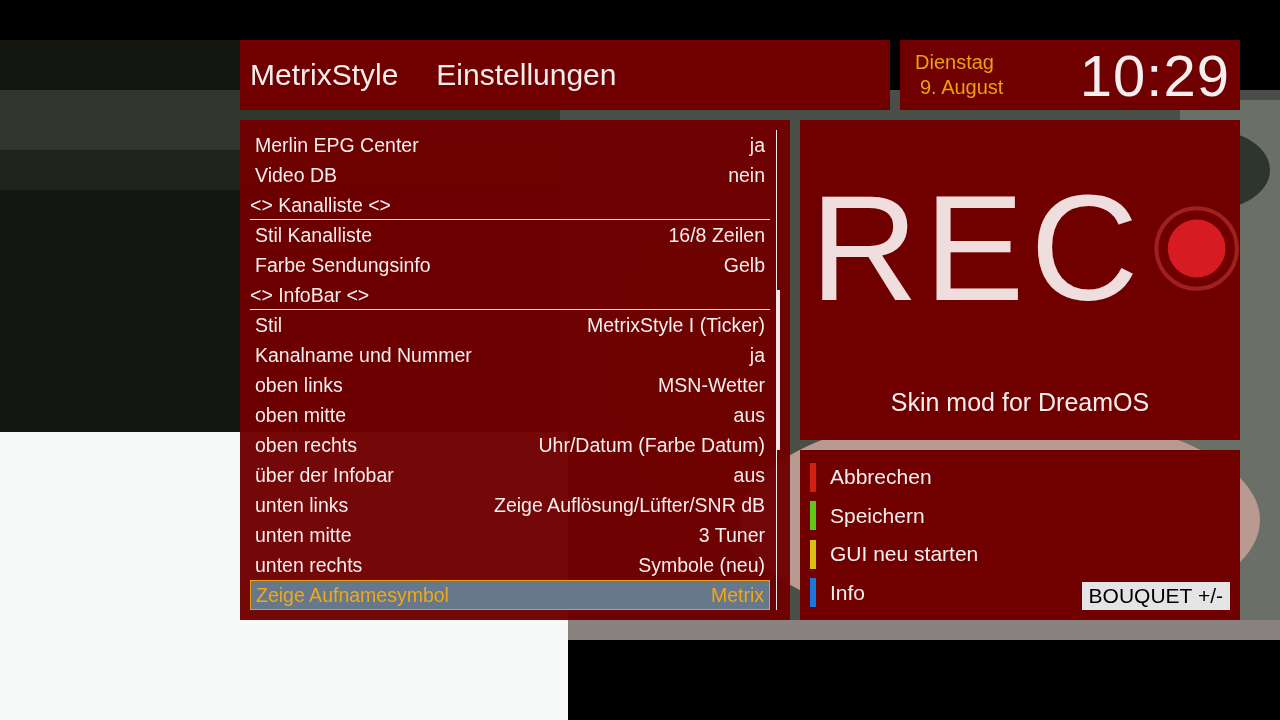  I want to click on screen-title: MetrixStyle, so click(324, 75).